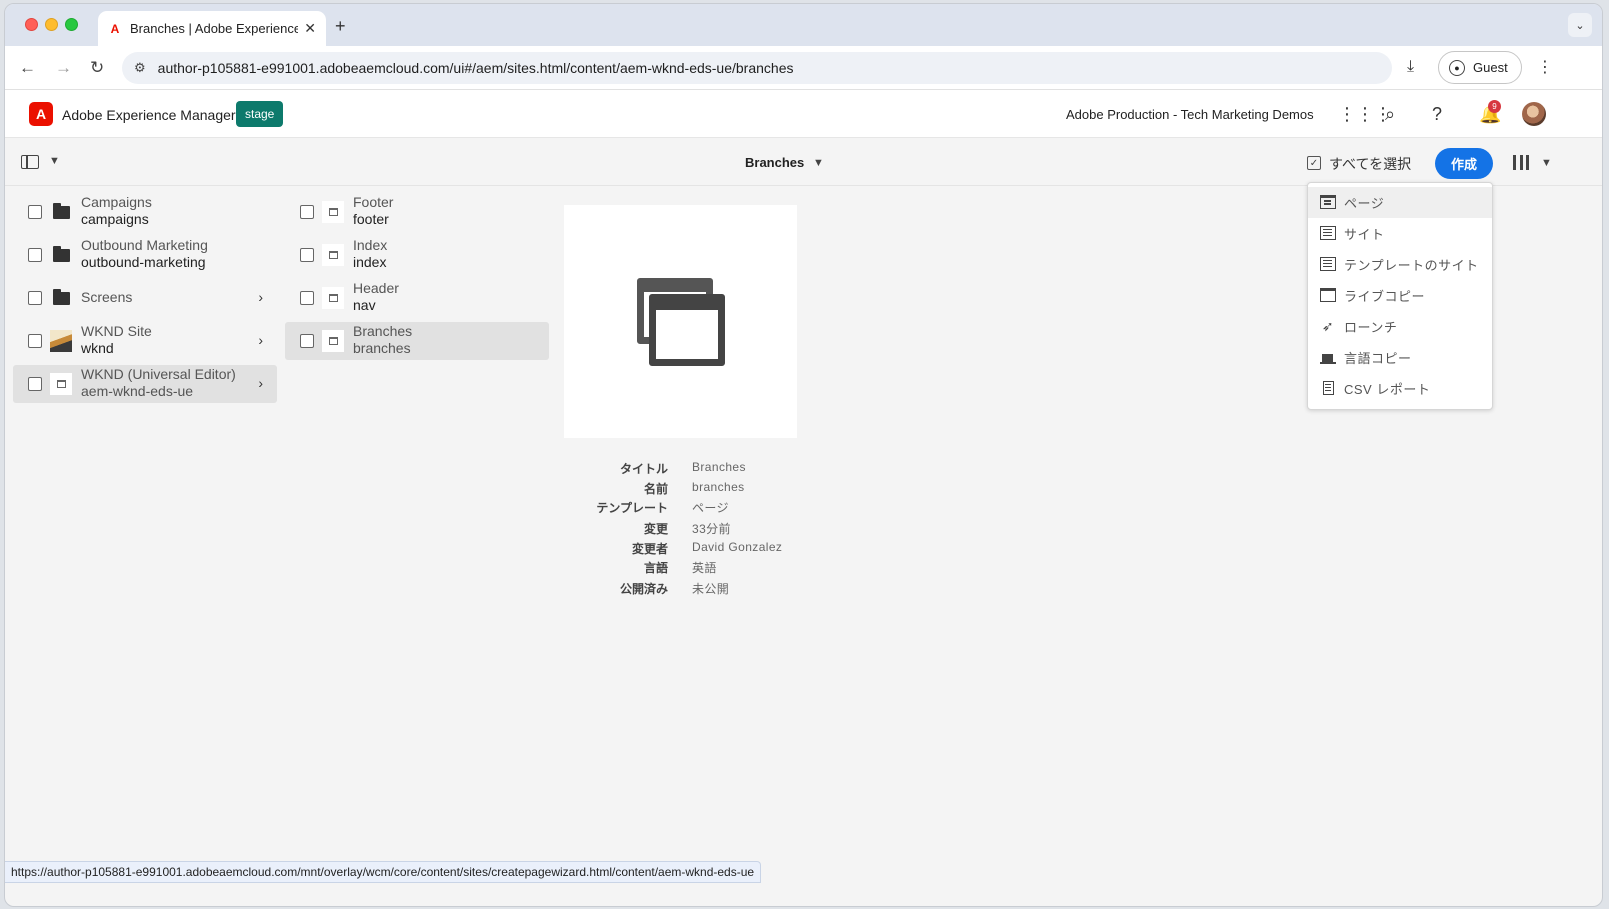 The width and height of the screenshot is (1609, 909). Describe the element at coordinates (376, 288) in the screenshot. I see `item-title: Header` at that location.